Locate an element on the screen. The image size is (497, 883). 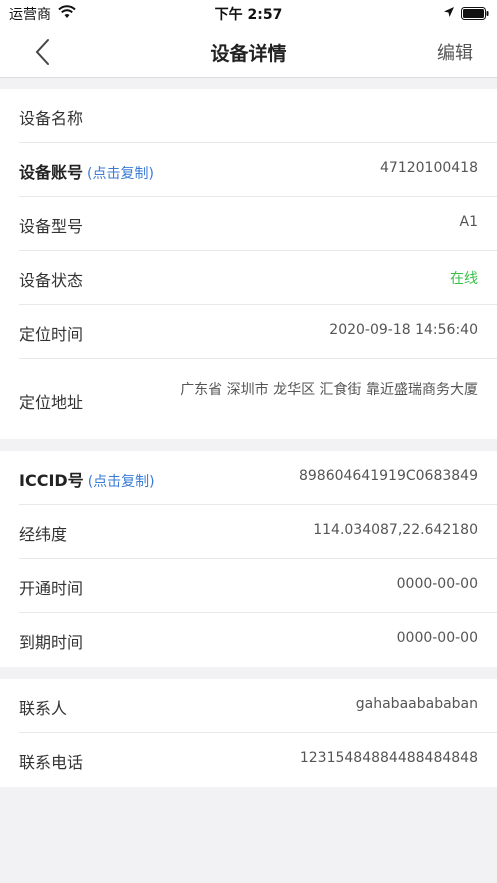
page-title: 设备详情 is located at coordinates (248, 54).